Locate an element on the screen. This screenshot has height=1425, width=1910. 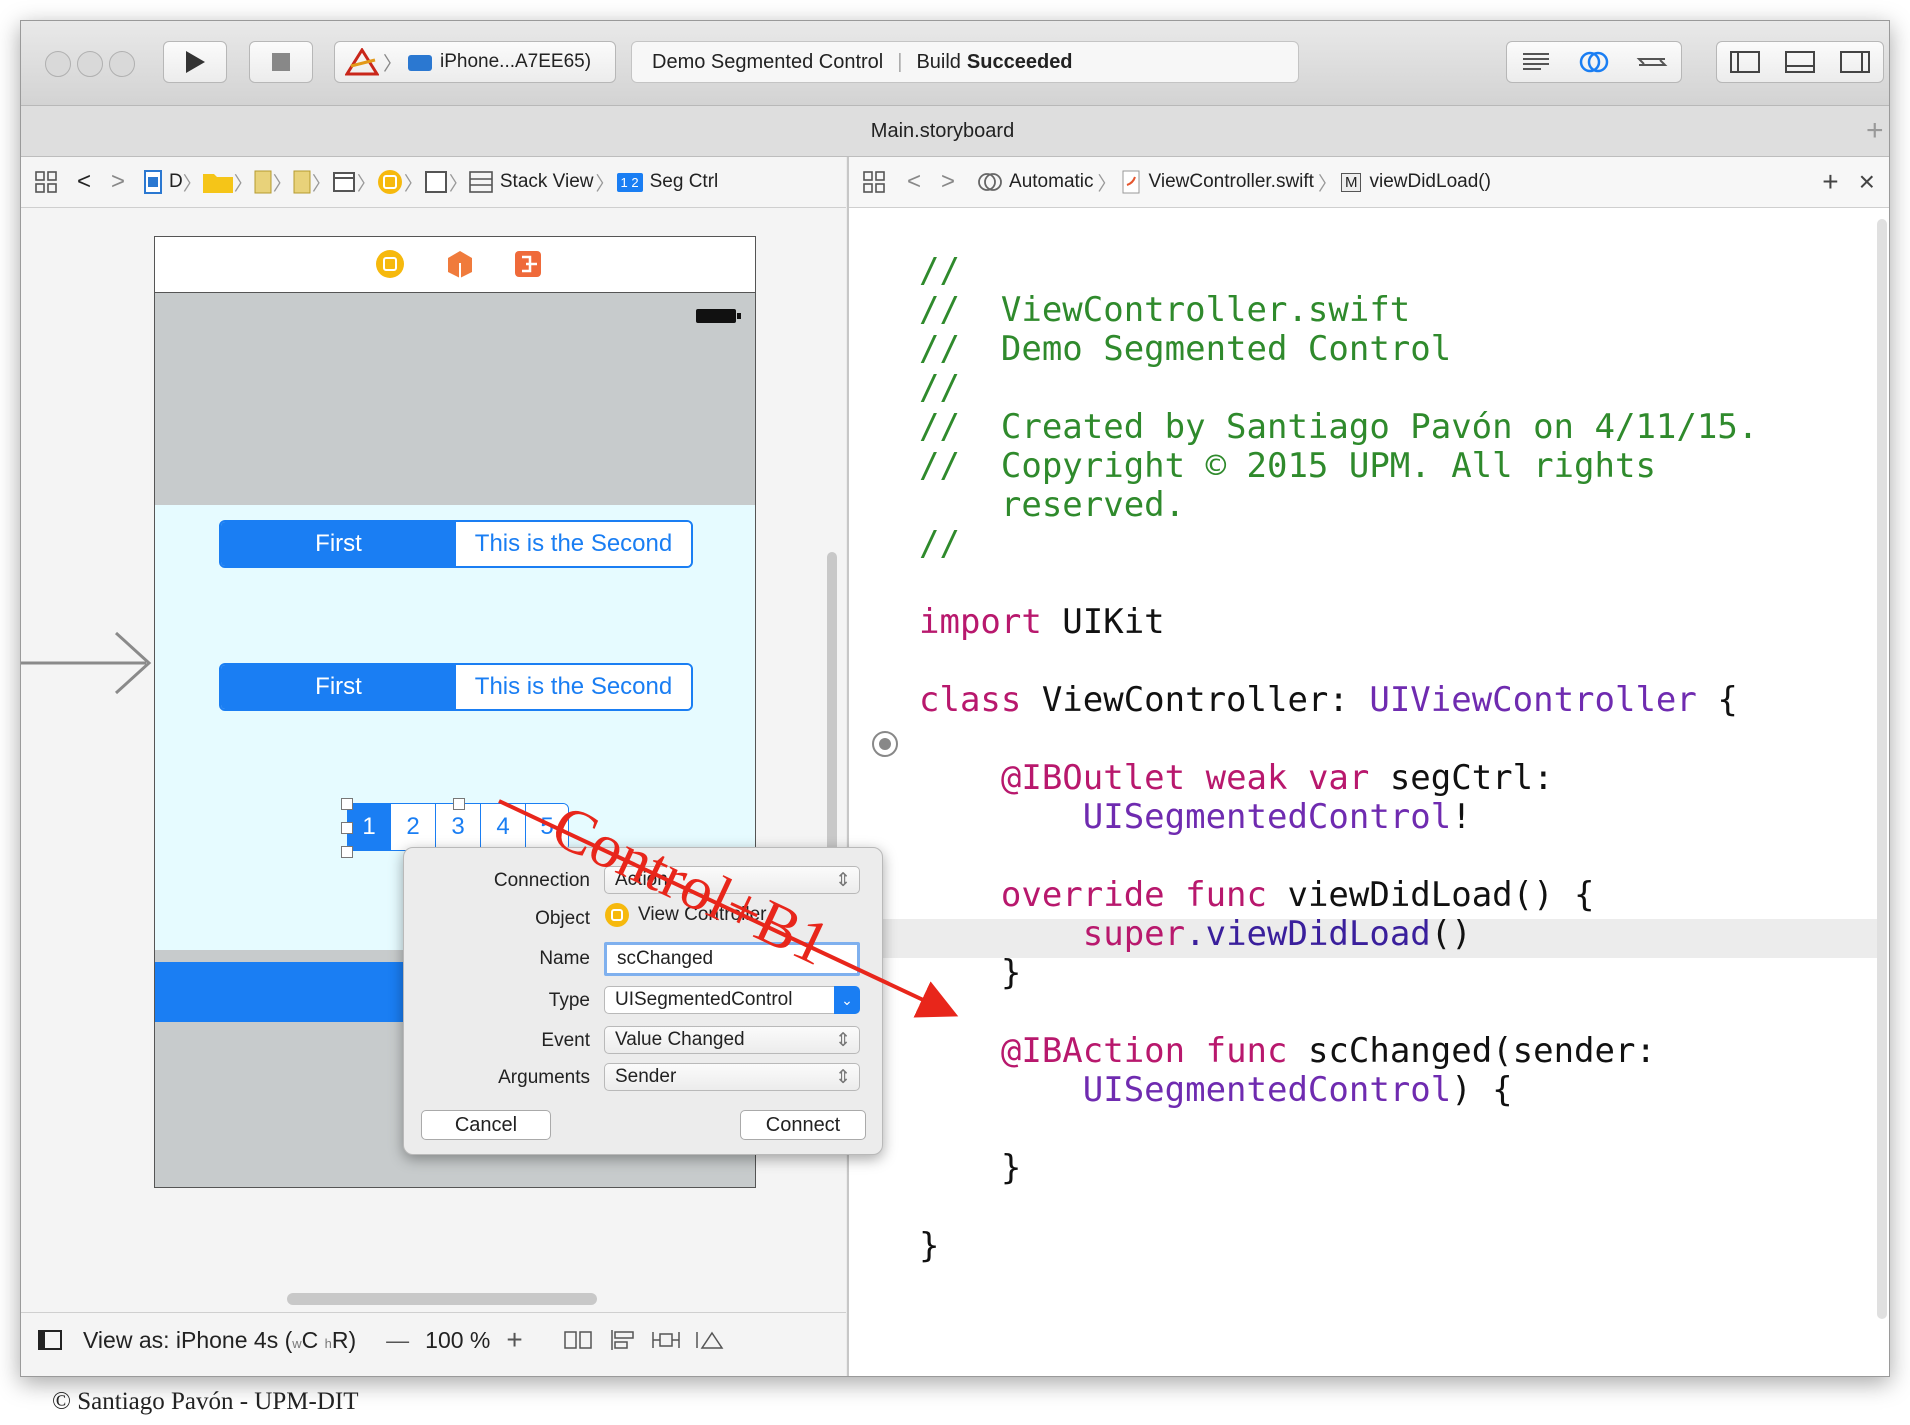
project-file-icon is located at coordinates (153, 182).